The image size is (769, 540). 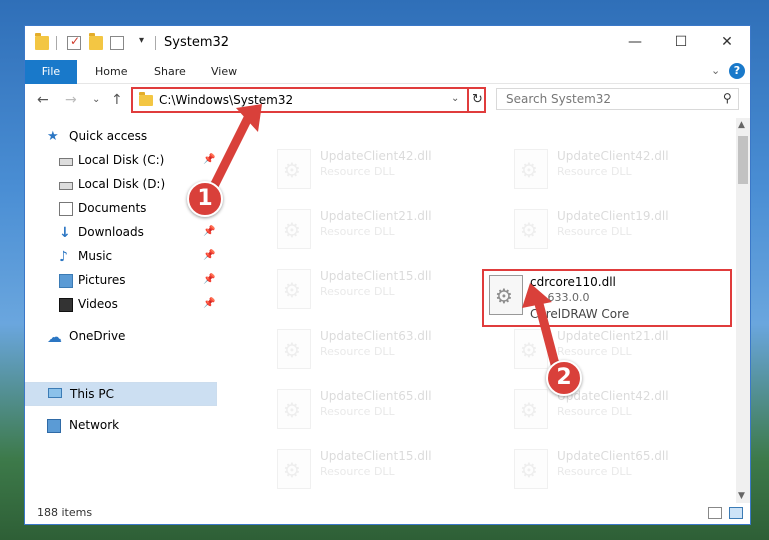 What do you see at coordinates (117, 43) in the screenshot?
I see `view-options-icon` at bounding box center [117, 43].